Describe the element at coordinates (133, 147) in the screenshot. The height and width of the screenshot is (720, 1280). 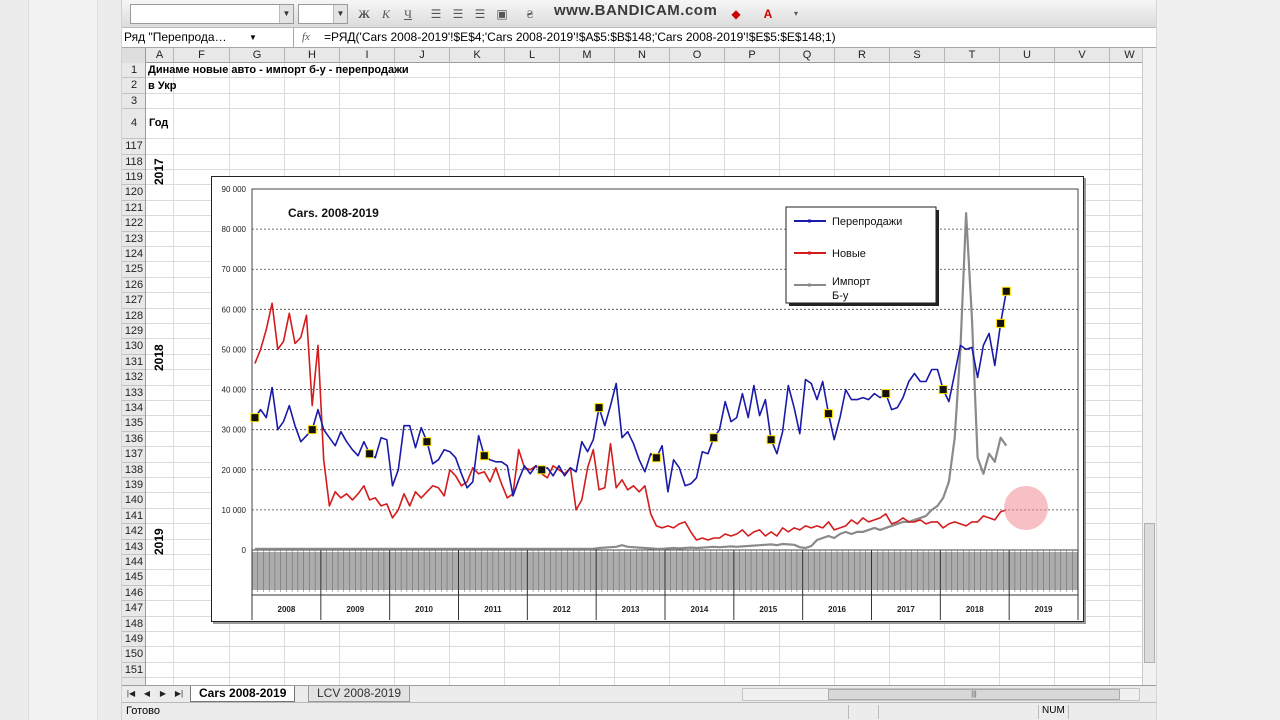
I see `row-header-117: 117` at that location.